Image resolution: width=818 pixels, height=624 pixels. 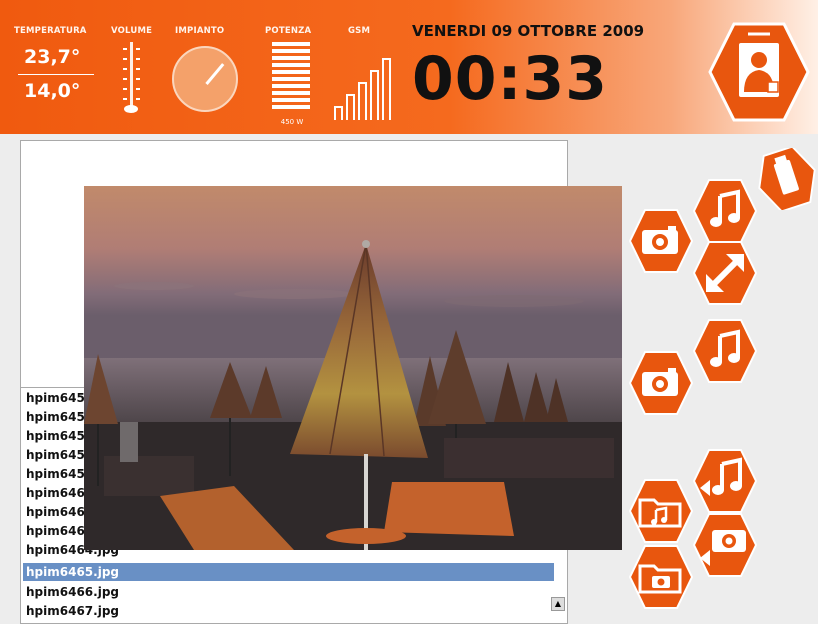 What do you see at coordinates (288, 572) in the screenshot?
I see `list-item-selected: hpim6465.jpg` at bounding box center [288, 572].